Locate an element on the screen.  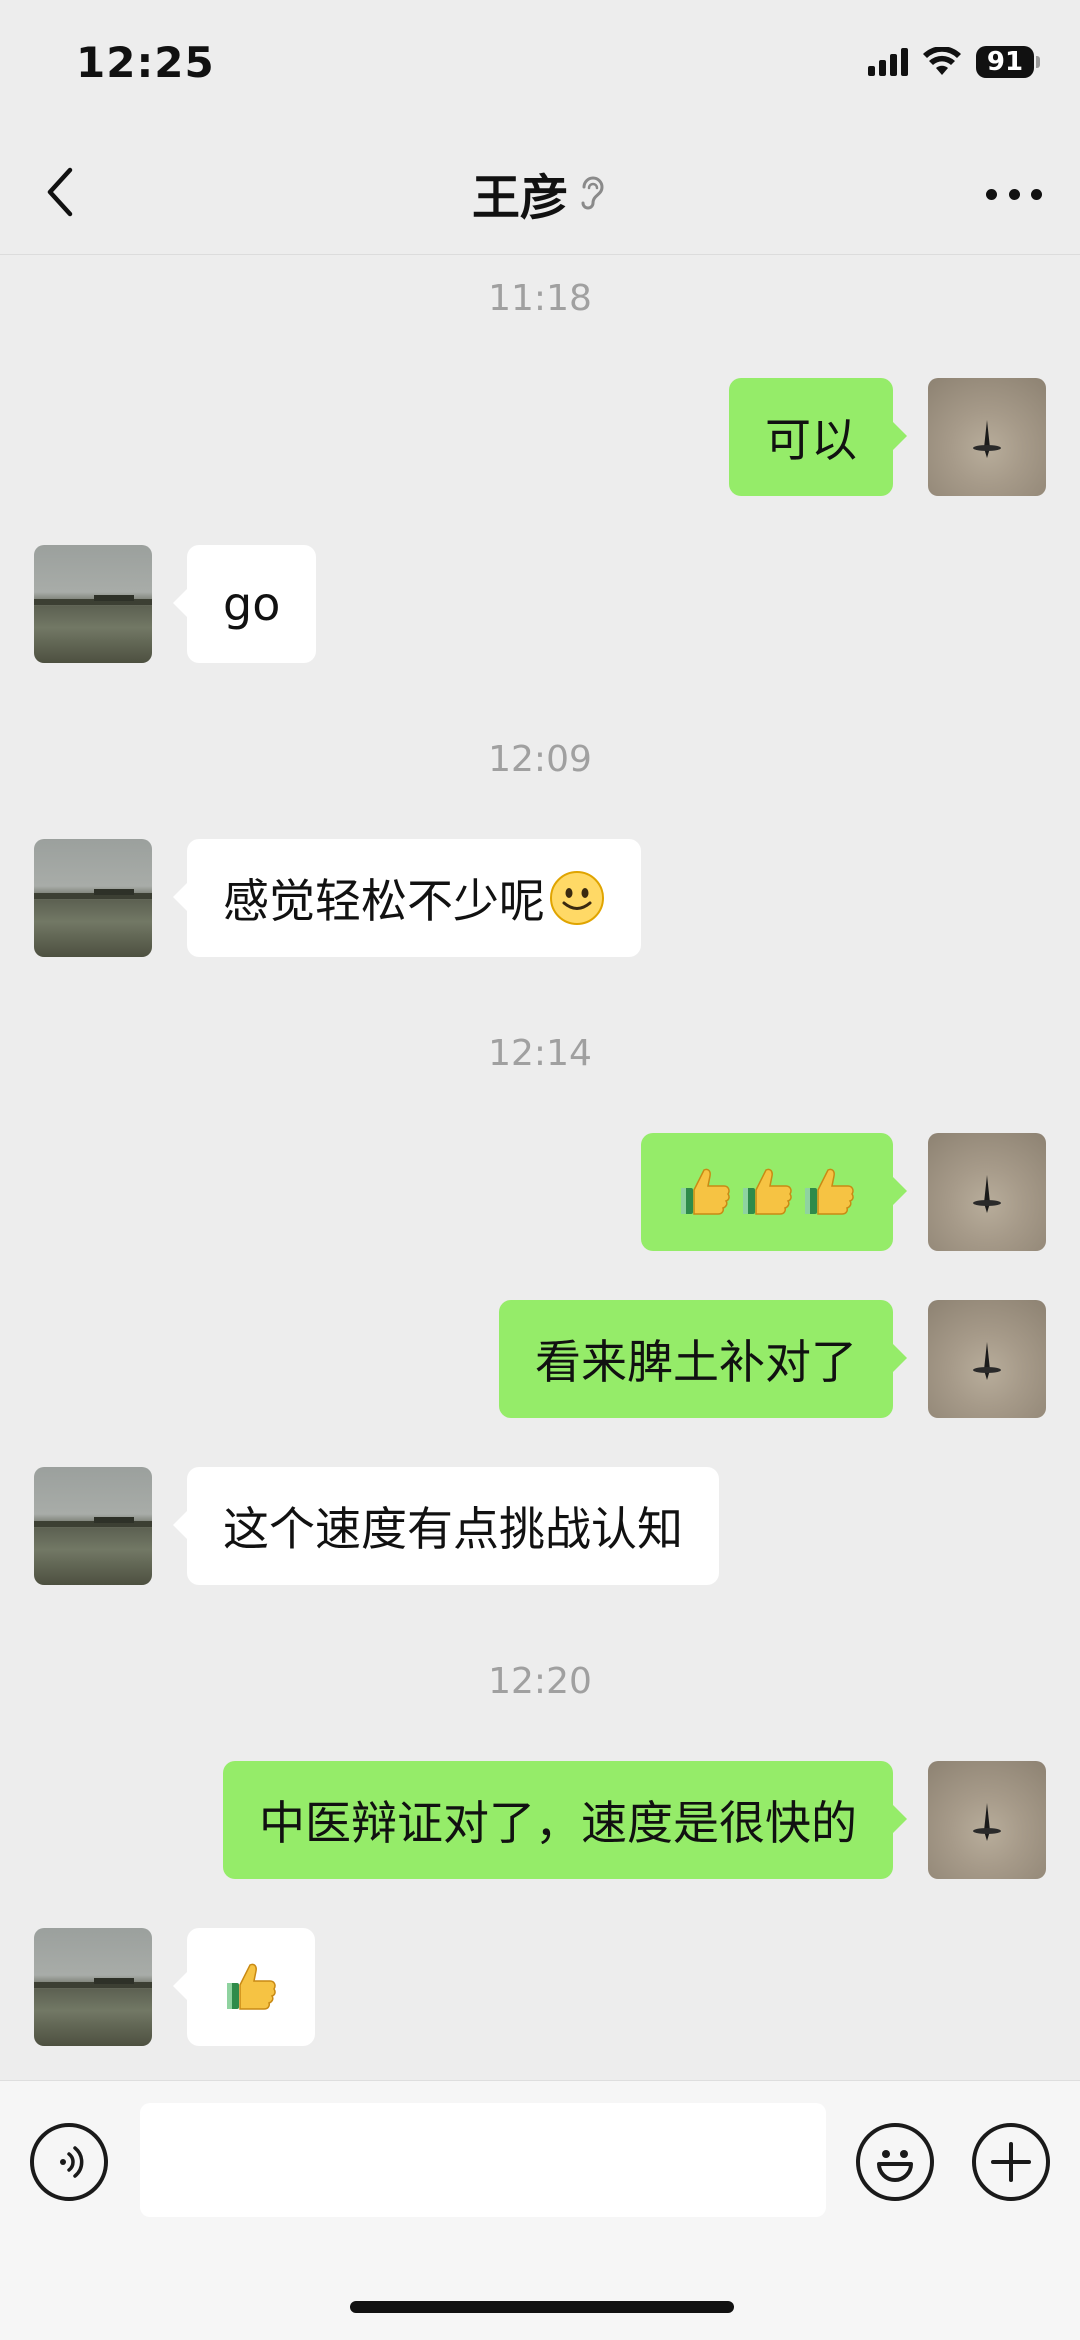
sent-emoji-bubble is located at coordinates (774, 1192).